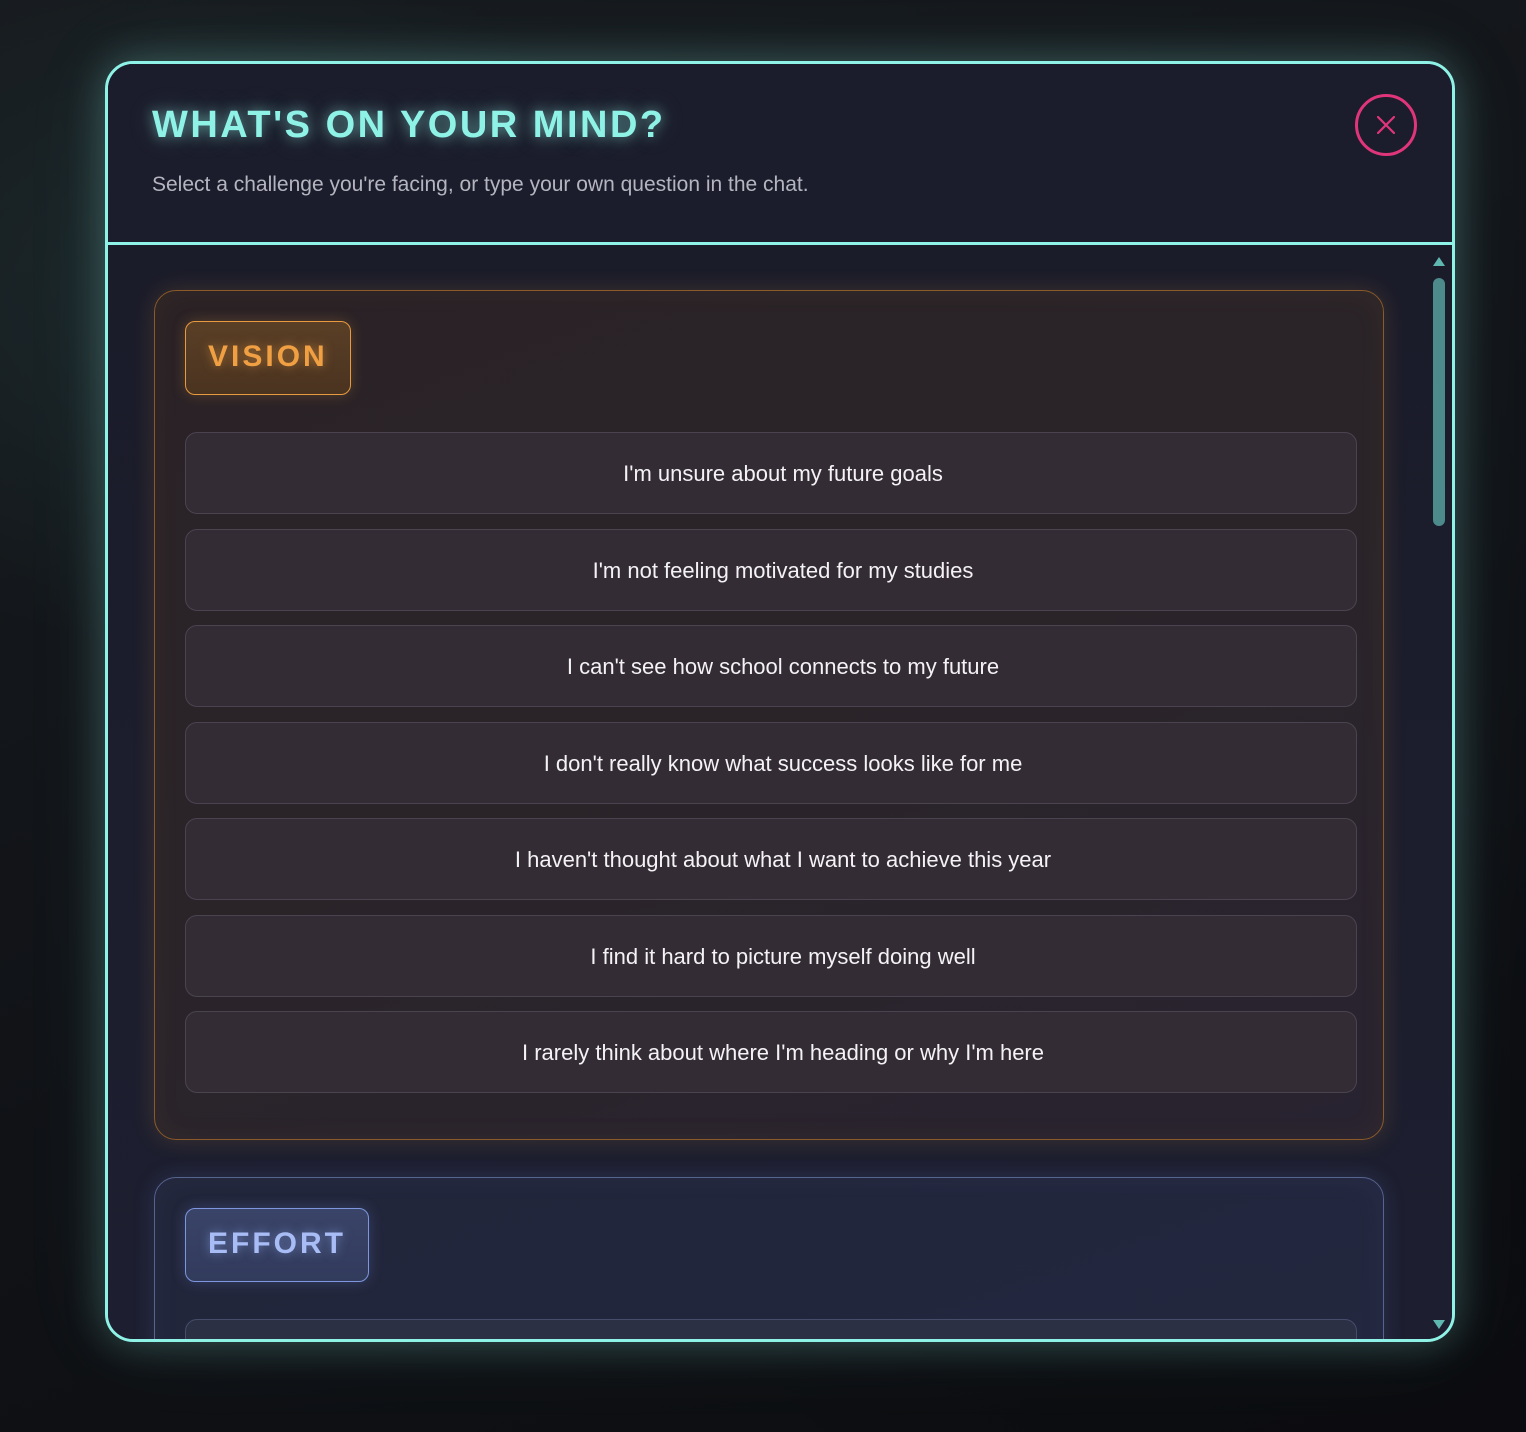 Image resolution: width=1526 pixels, height=1432 pixels. Describe the element at coordinates (268, 358) in the screenshot. I see `category-tag-vision: VISION` at that location.